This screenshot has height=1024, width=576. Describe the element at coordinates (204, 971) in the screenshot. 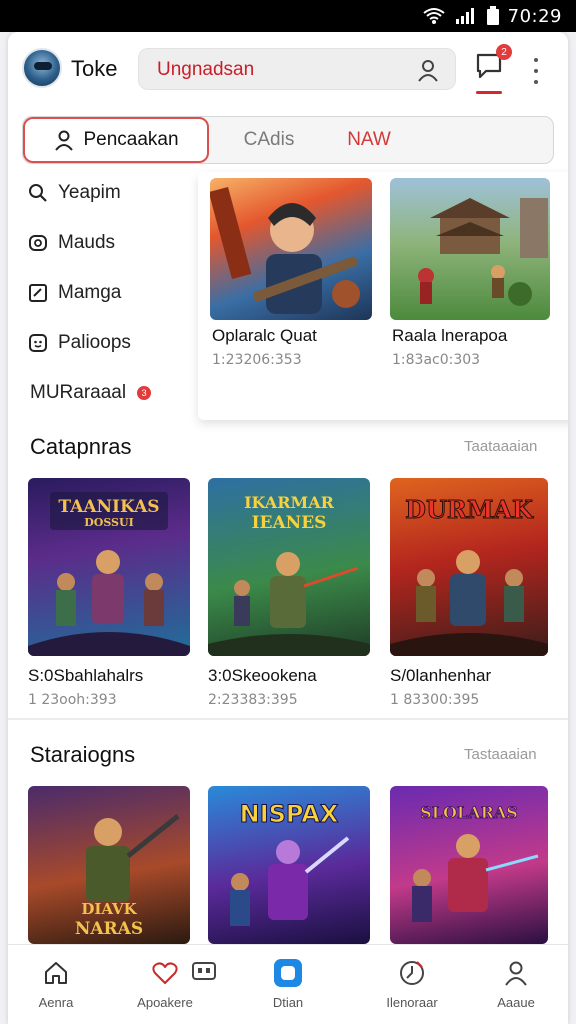

I see `gamepad-icon` at that location.